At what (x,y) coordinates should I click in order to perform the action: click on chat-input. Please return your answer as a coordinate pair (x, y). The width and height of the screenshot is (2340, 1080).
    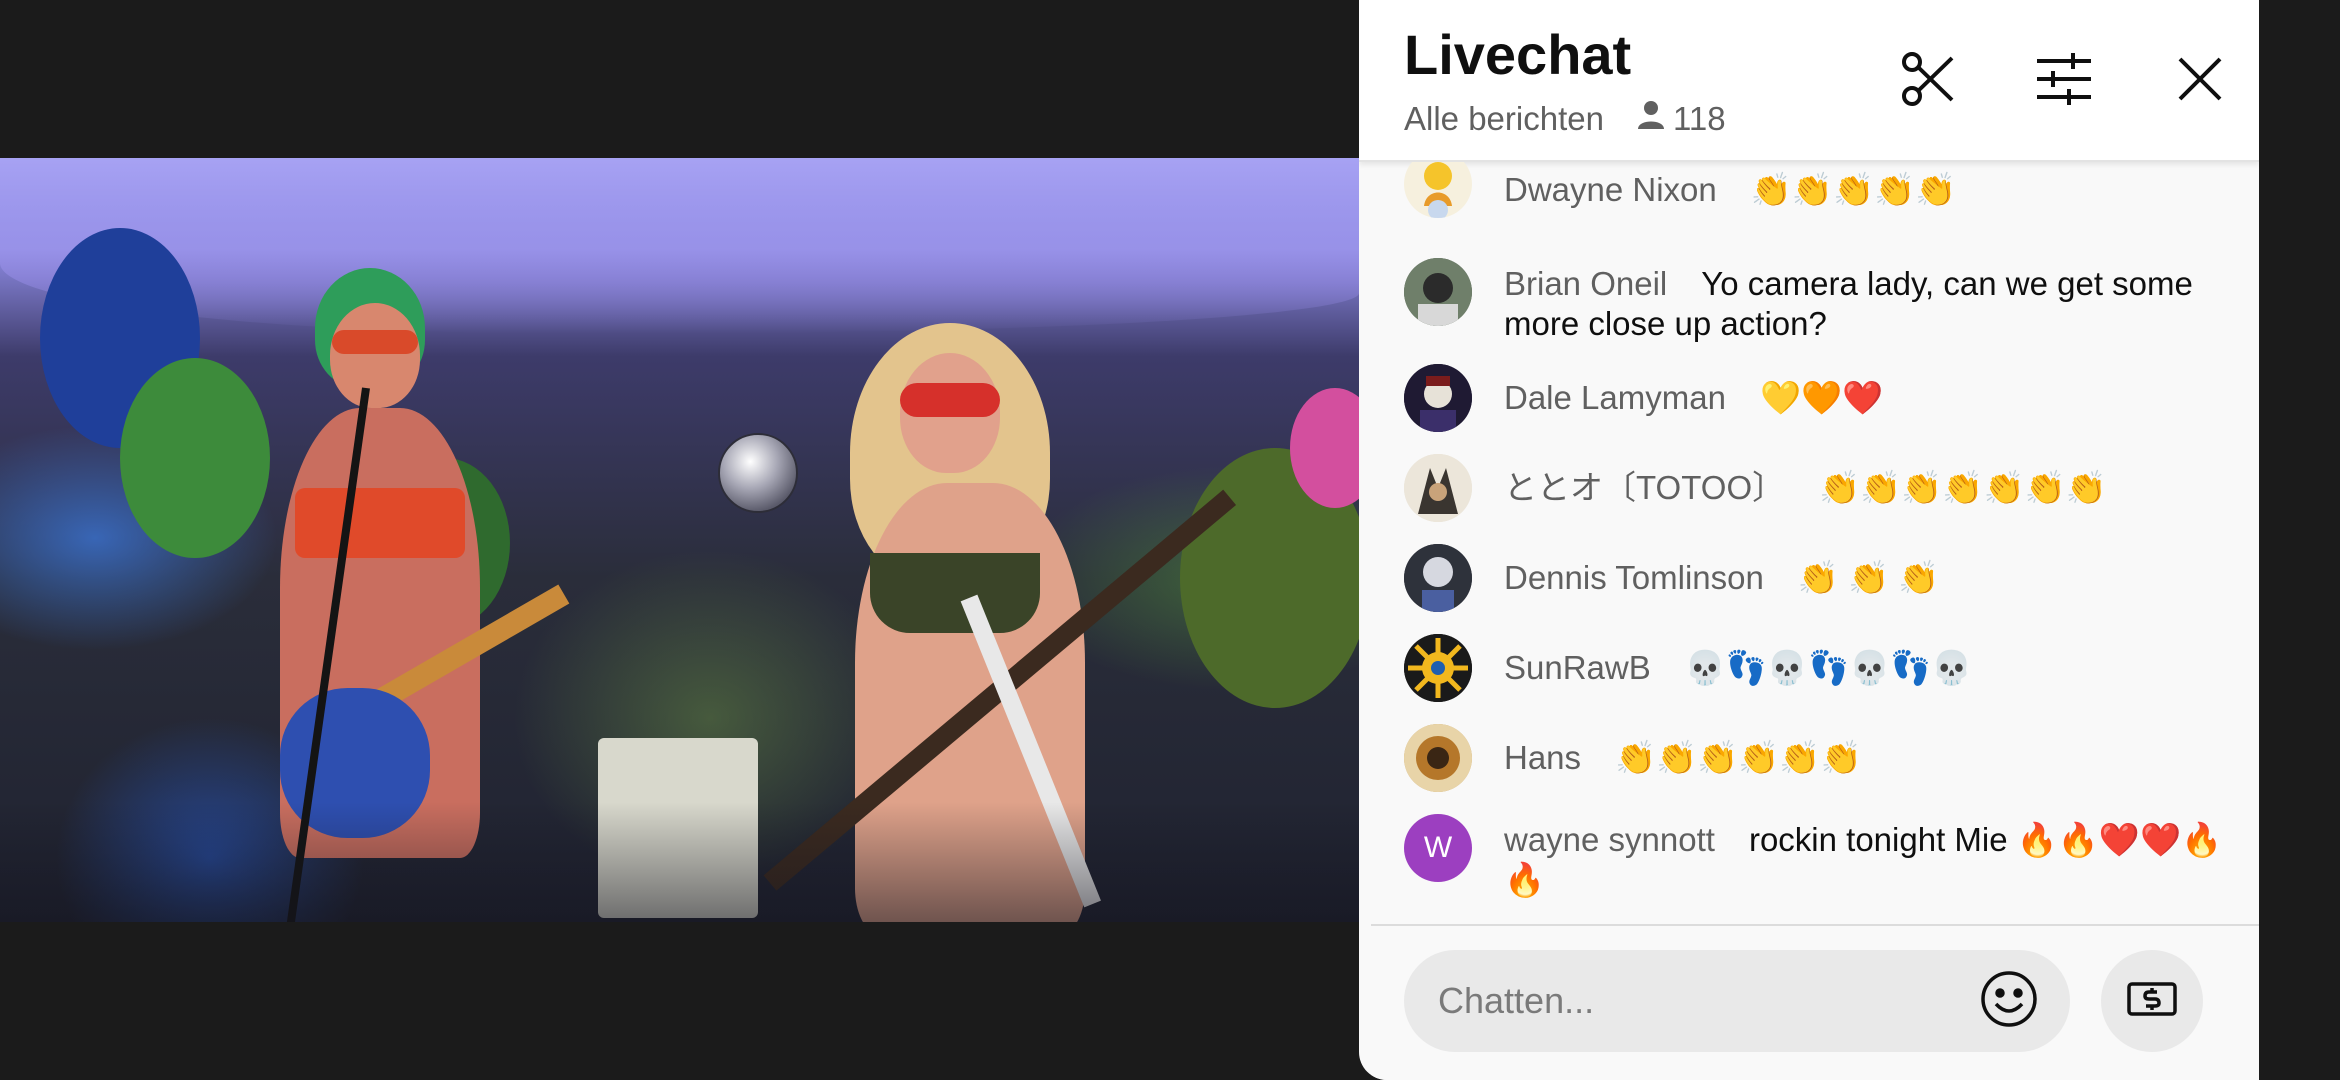
    Looking at the image, I should click on (1737, 1001).